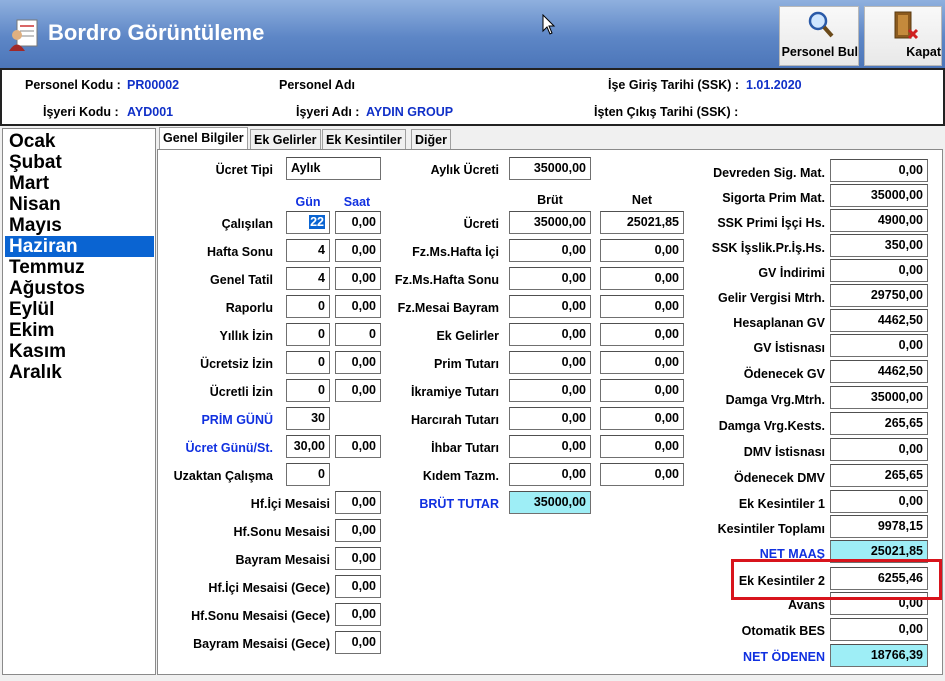 The width and height of the screenshot is (945, 681). What do you see at coordinates (446, 280) in the screenshot?
I see `fz-ms-hafta-sonu-label: Fz.Ms.Hafta Sonu` at bounding box center [446, 280].